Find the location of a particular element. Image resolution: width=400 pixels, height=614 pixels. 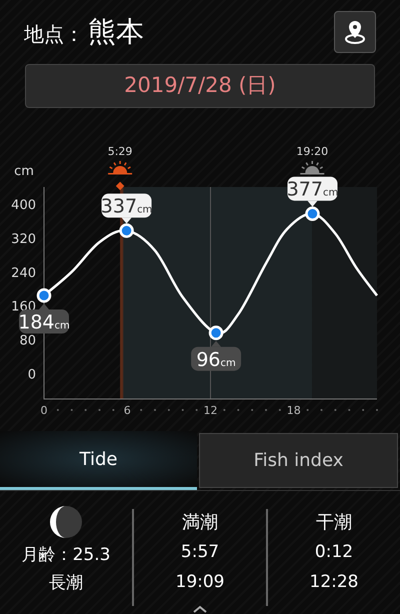

y-tick-label: 80 is located at coordinates (27, 341).